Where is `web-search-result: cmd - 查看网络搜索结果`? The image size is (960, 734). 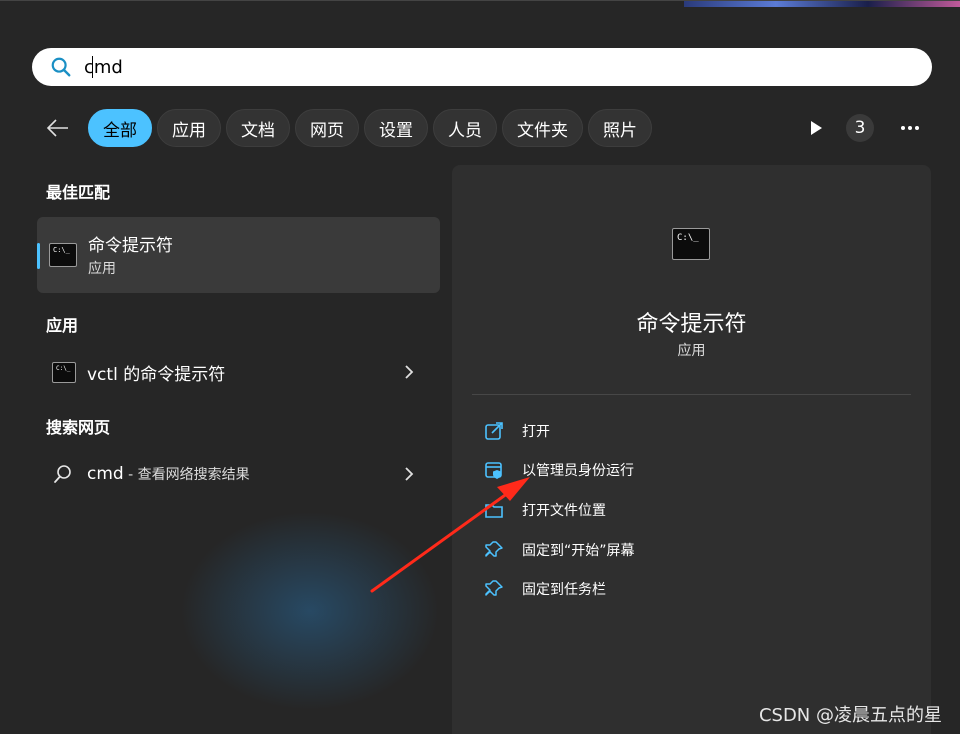
web-search-result: cmd - 查看网络搜索结果 is located at coordinates (238, 474).